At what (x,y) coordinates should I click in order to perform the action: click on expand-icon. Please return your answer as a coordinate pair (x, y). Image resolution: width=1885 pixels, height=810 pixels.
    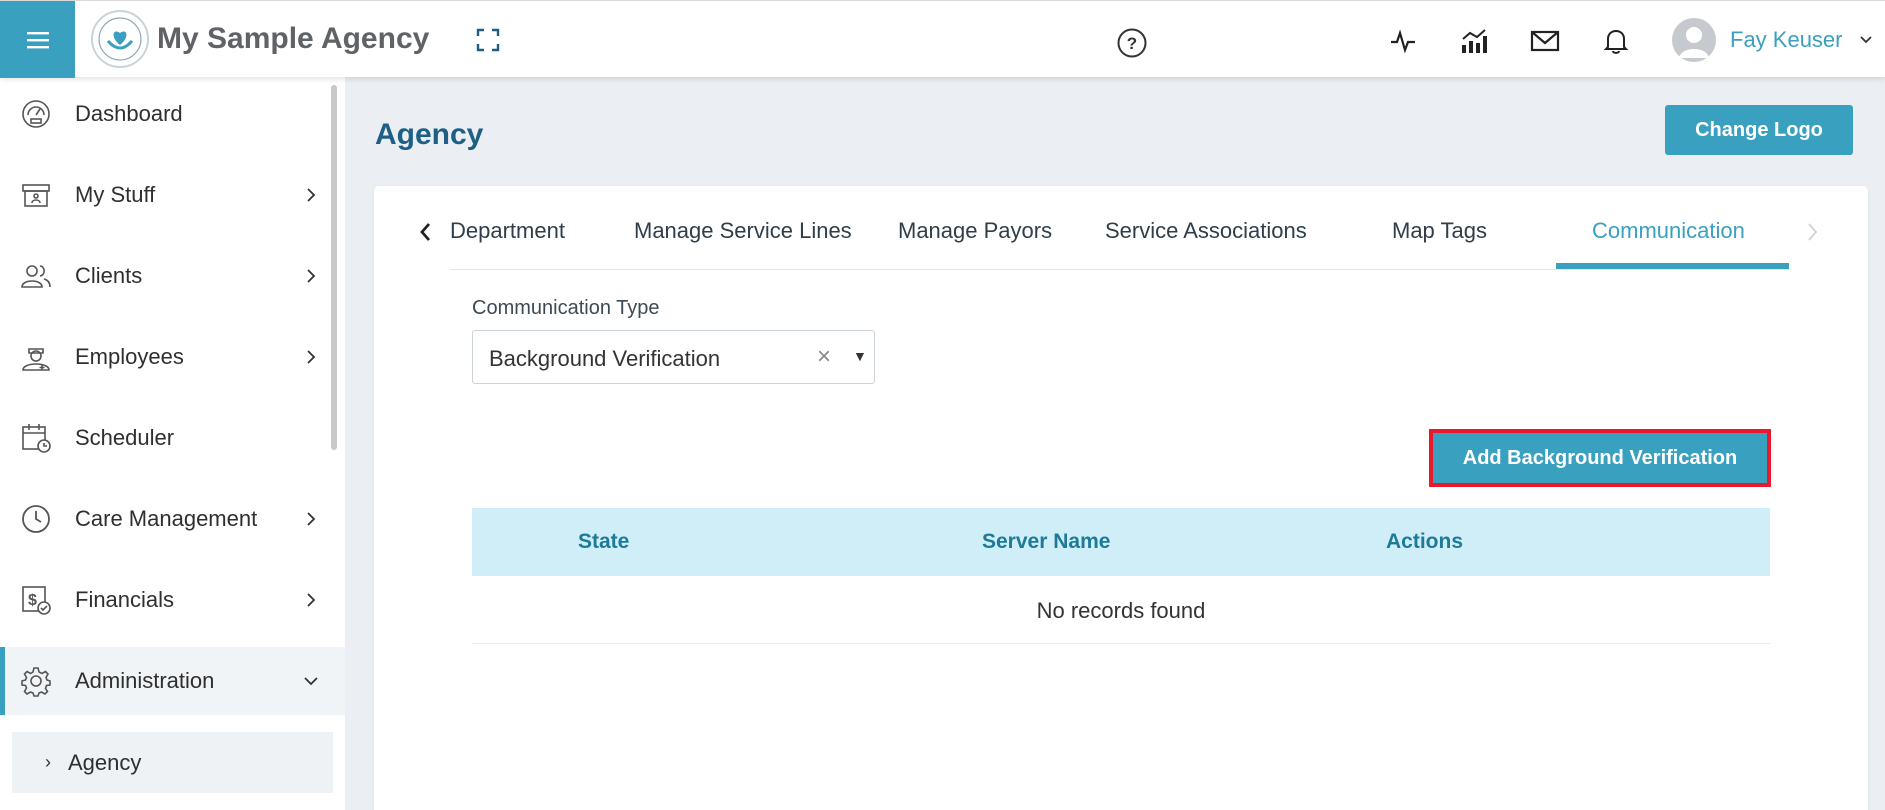
    Looking at the image, I should click on (488, 40).